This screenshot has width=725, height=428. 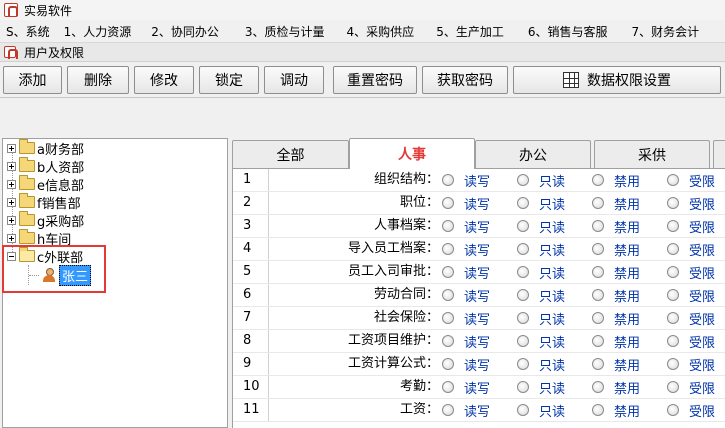 I want to click on delete-button: 删除, so click(x=98, y=80).